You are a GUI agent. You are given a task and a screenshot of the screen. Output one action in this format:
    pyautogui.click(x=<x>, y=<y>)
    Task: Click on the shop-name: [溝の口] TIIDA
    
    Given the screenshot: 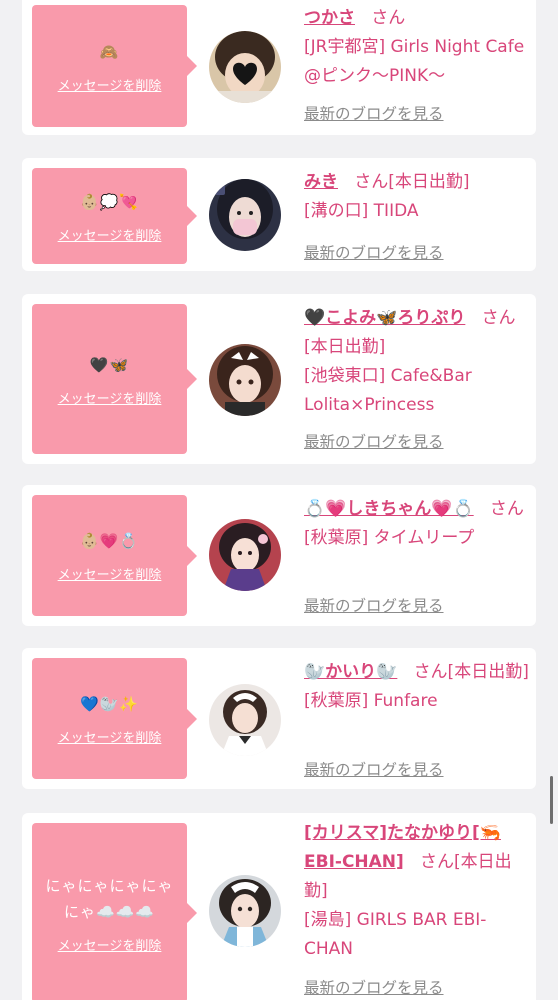 What is the action you would take?
    pyautogui.click(x=361, y=211)
    